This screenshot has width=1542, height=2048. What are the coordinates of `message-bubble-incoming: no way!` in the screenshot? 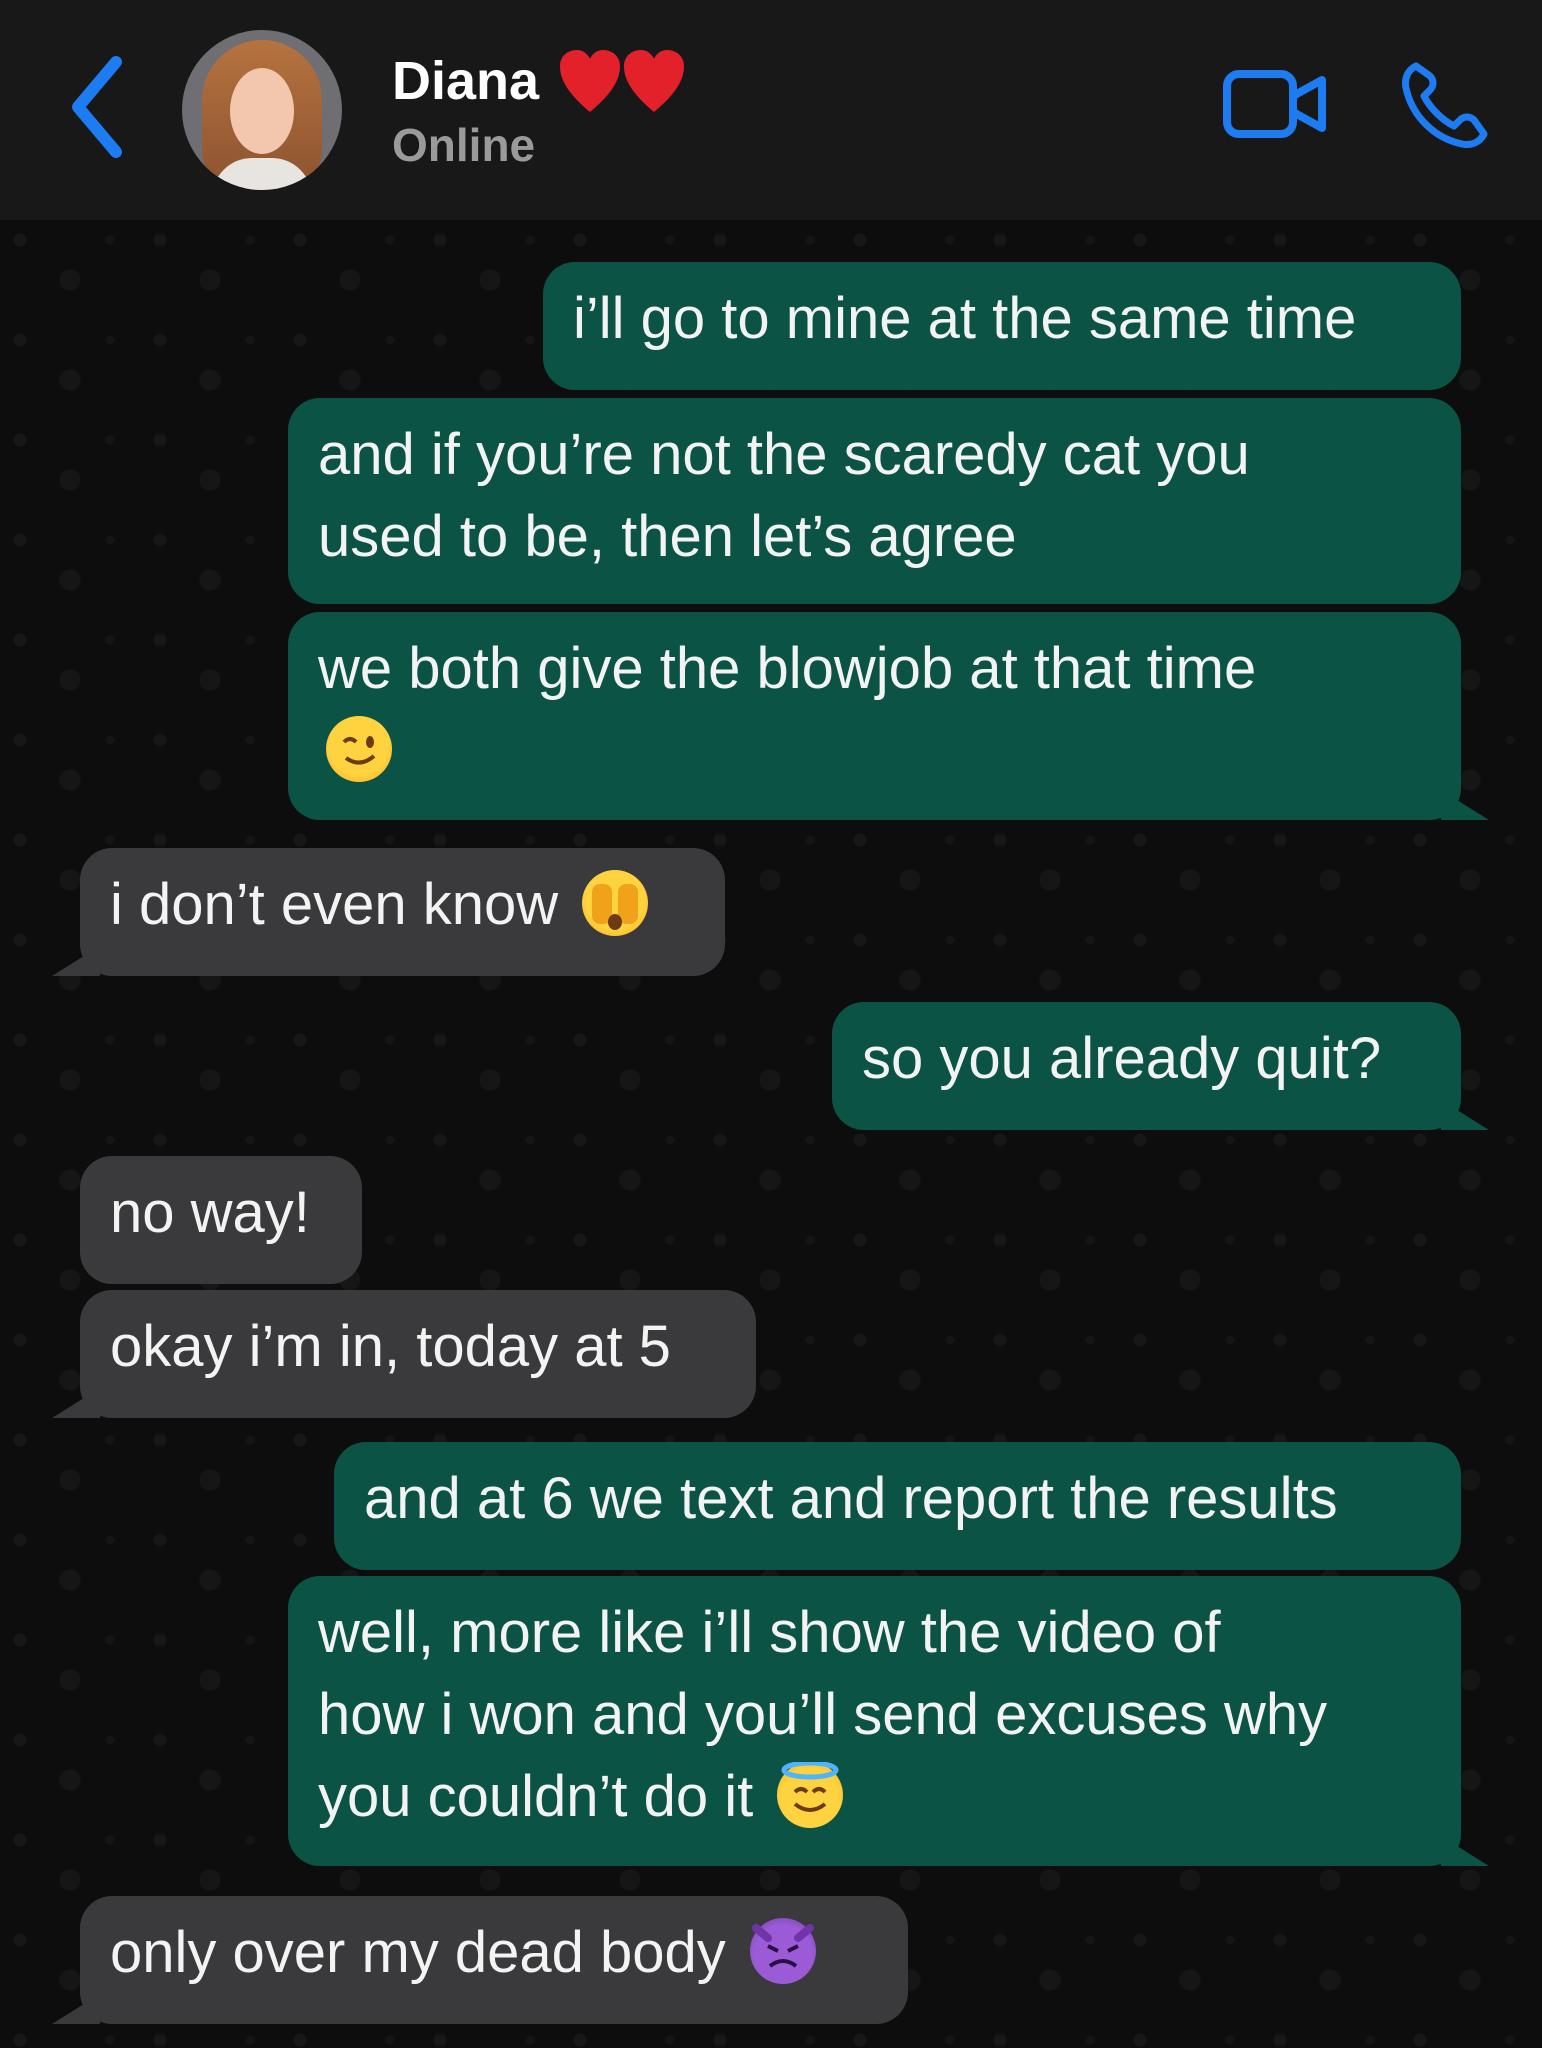 It's located at (221, 1220).